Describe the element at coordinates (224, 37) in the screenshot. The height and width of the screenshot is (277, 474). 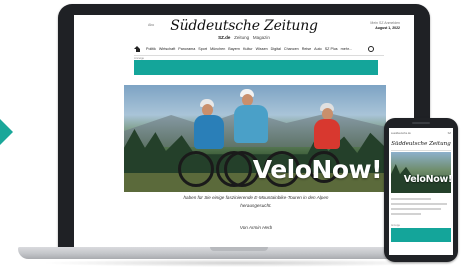
I see `subnav-szde: SZ.de` at that location.